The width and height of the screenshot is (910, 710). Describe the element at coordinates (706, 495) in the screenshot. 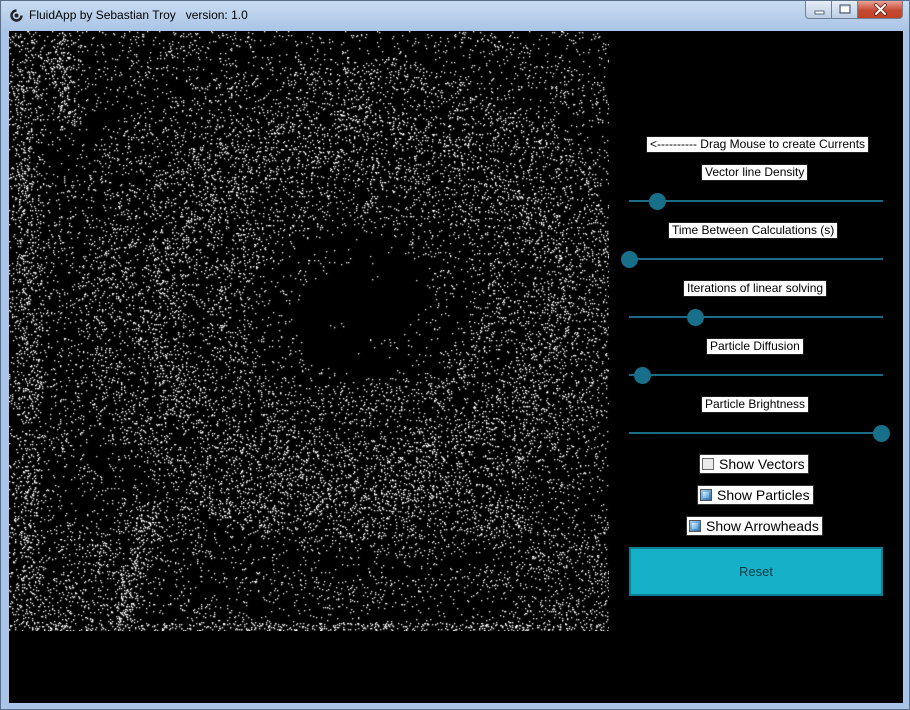

I see `show-particles-checkbox-box` at that location.